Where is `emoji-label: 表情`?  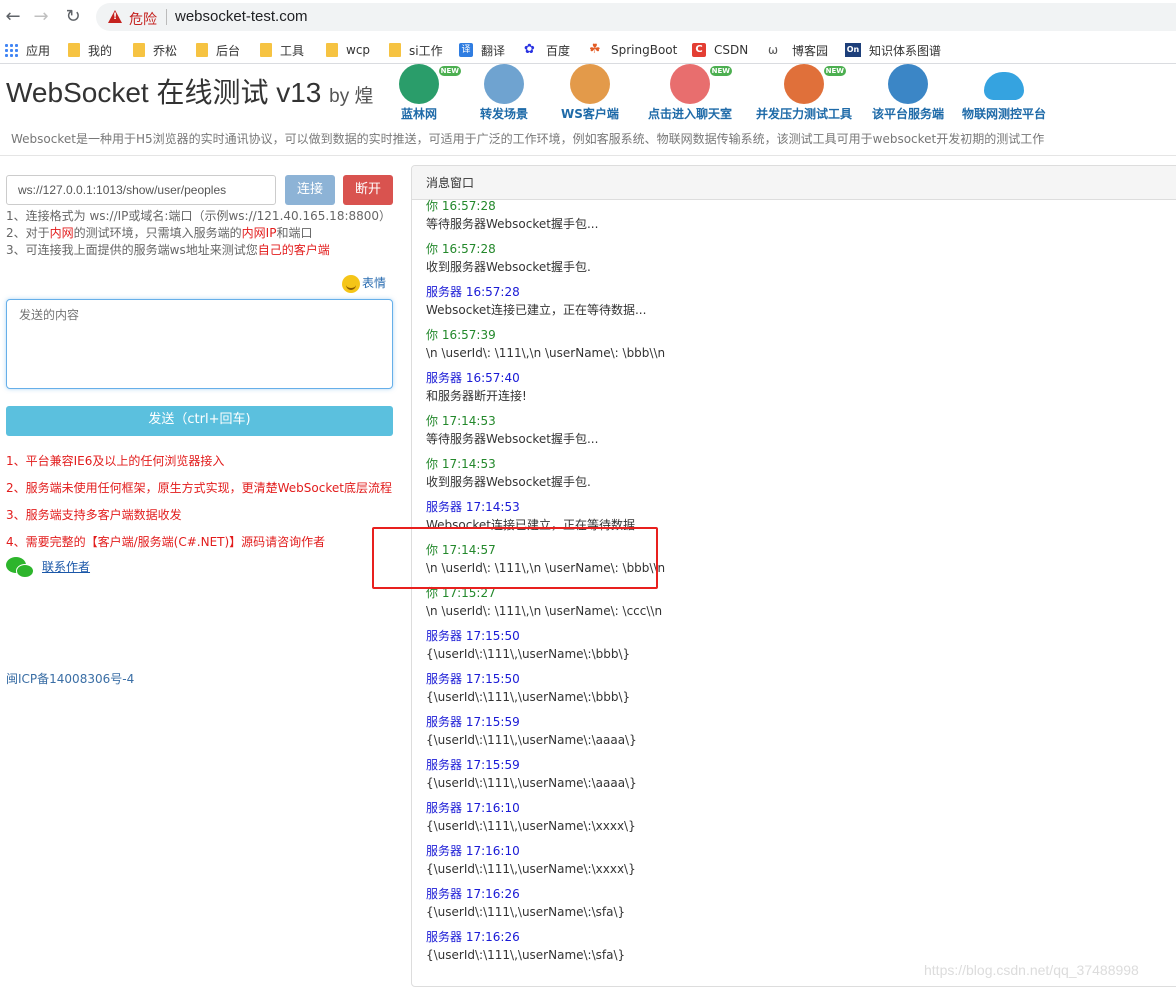
emoji-label: 表情 is located at coordinates (374, 283).